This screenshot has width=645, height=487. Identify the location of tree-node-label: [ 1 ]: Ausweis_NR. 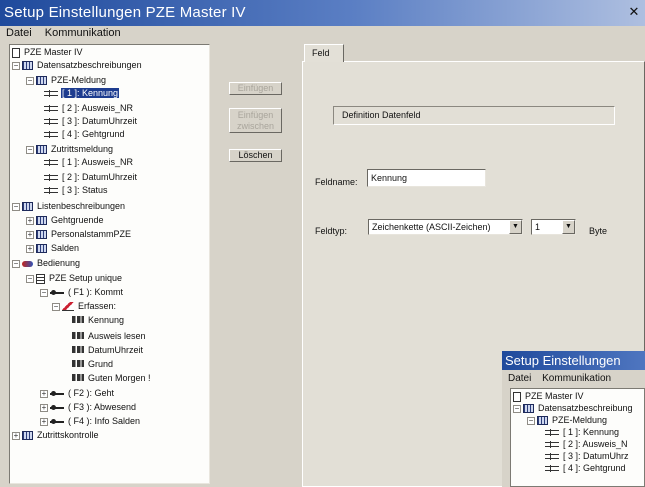
(98, 162).